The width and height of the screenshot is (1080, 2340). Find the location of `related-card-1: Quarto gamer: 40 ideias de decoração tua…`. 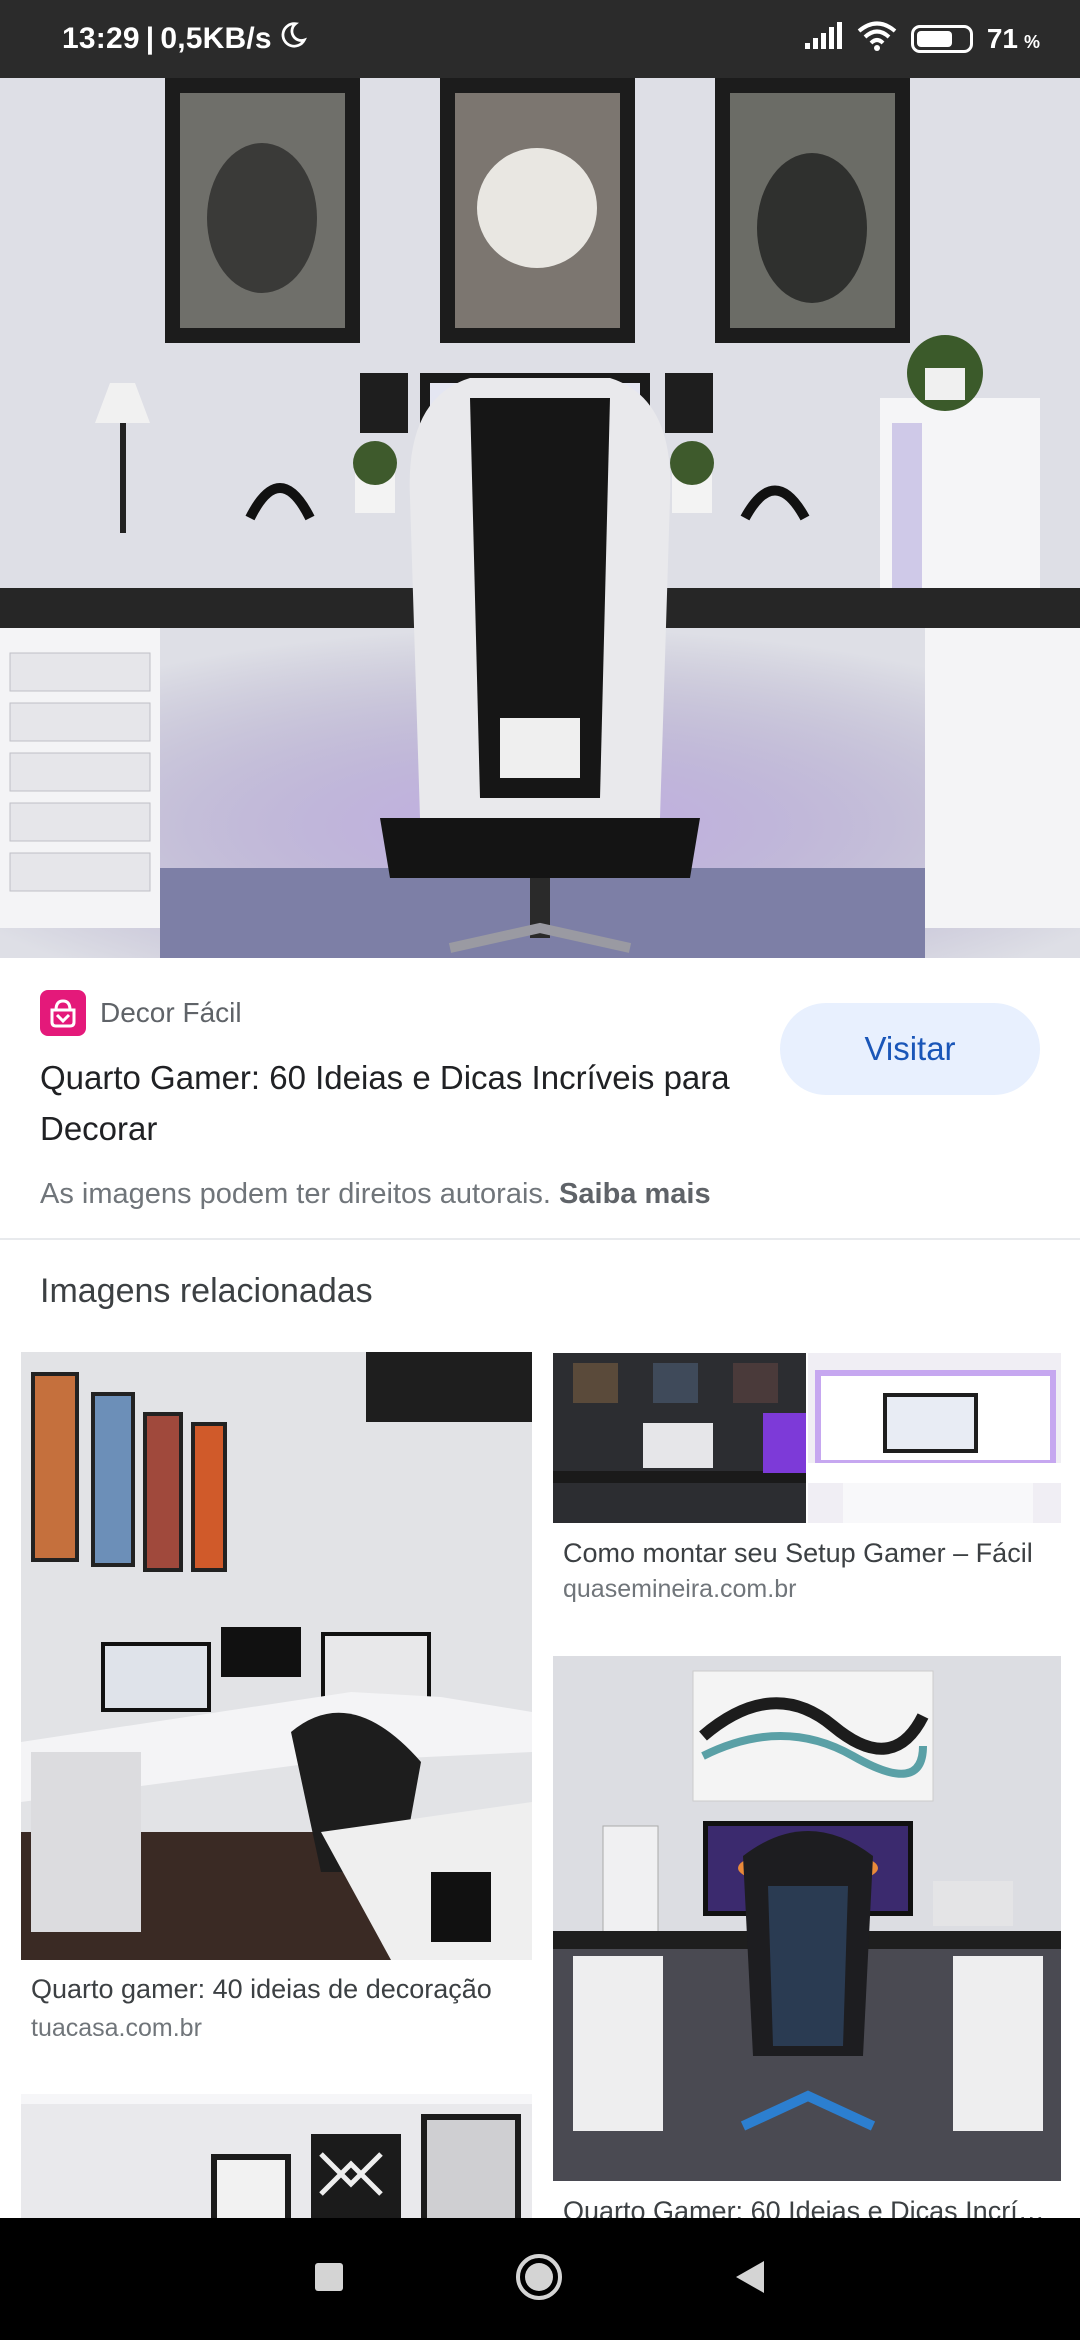

related-card-1: Quarto gamer: 40 ideias de decoração tua… is located at coordinates (276, 1702).